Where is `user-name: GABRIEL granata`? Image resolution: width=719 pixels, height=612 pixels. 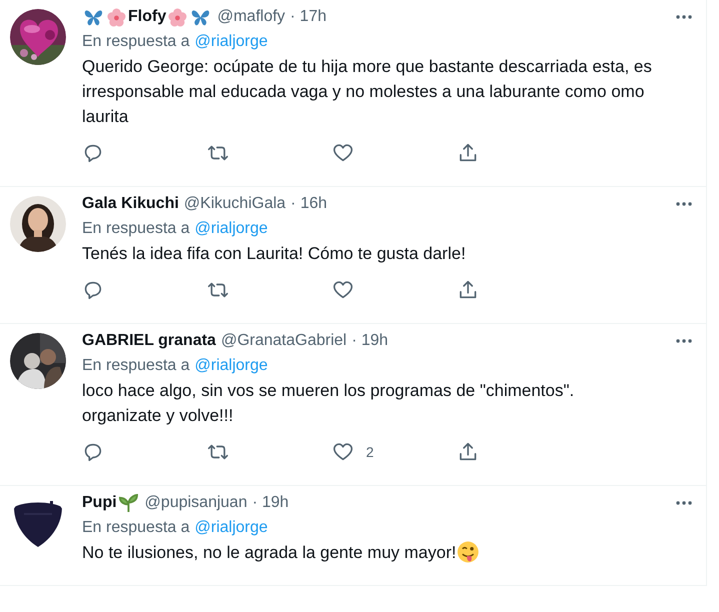
user-name: GABRIEL granata is located at coordinates (149, 341).